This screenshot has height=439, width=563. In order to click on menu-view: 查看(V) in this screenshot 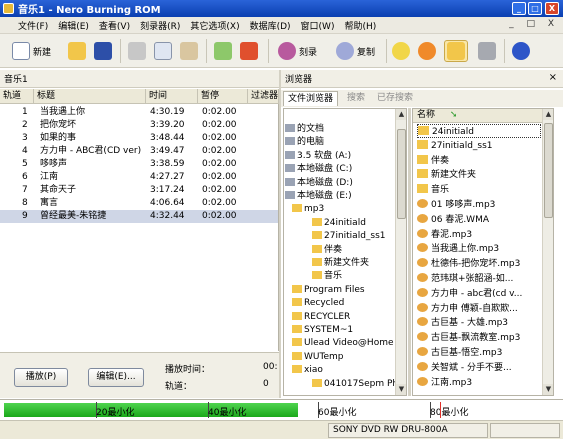, I will do `click(114, 25)`.